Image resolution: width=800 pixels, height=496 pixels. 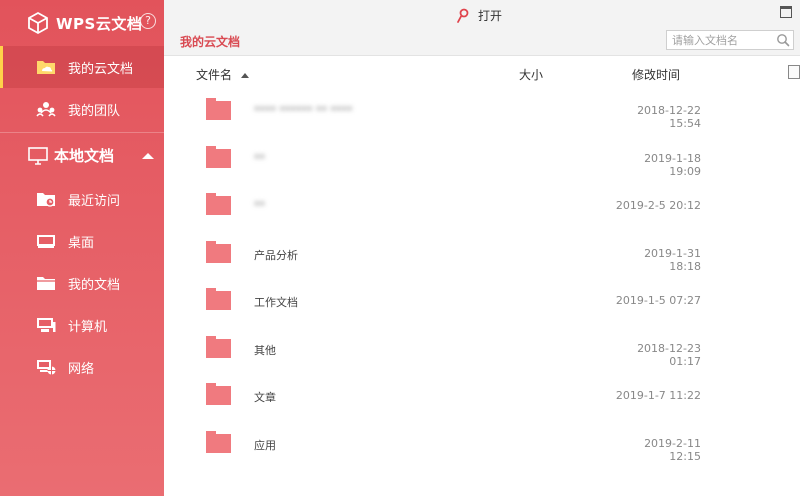 I want to click on page-title: 我的云文档, so click(x=210, y=42).